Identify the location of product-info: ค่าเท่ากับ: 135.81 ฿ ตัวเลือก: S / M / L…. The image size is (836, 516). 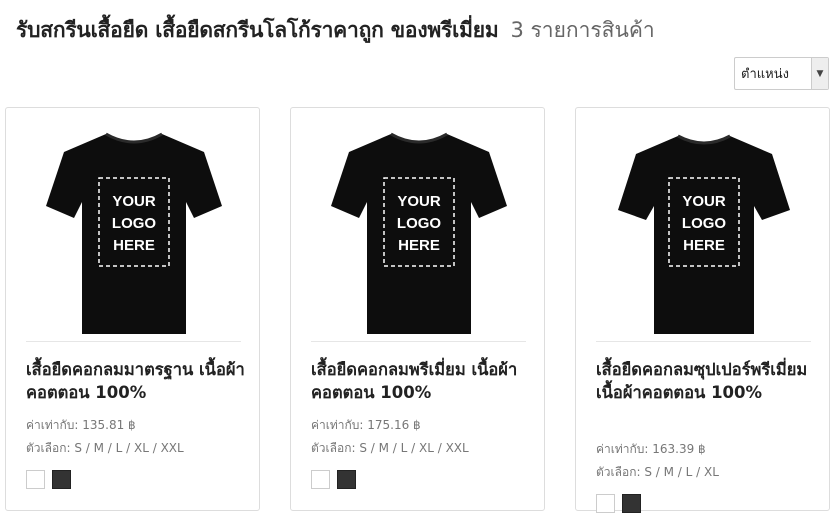
(136, 448).